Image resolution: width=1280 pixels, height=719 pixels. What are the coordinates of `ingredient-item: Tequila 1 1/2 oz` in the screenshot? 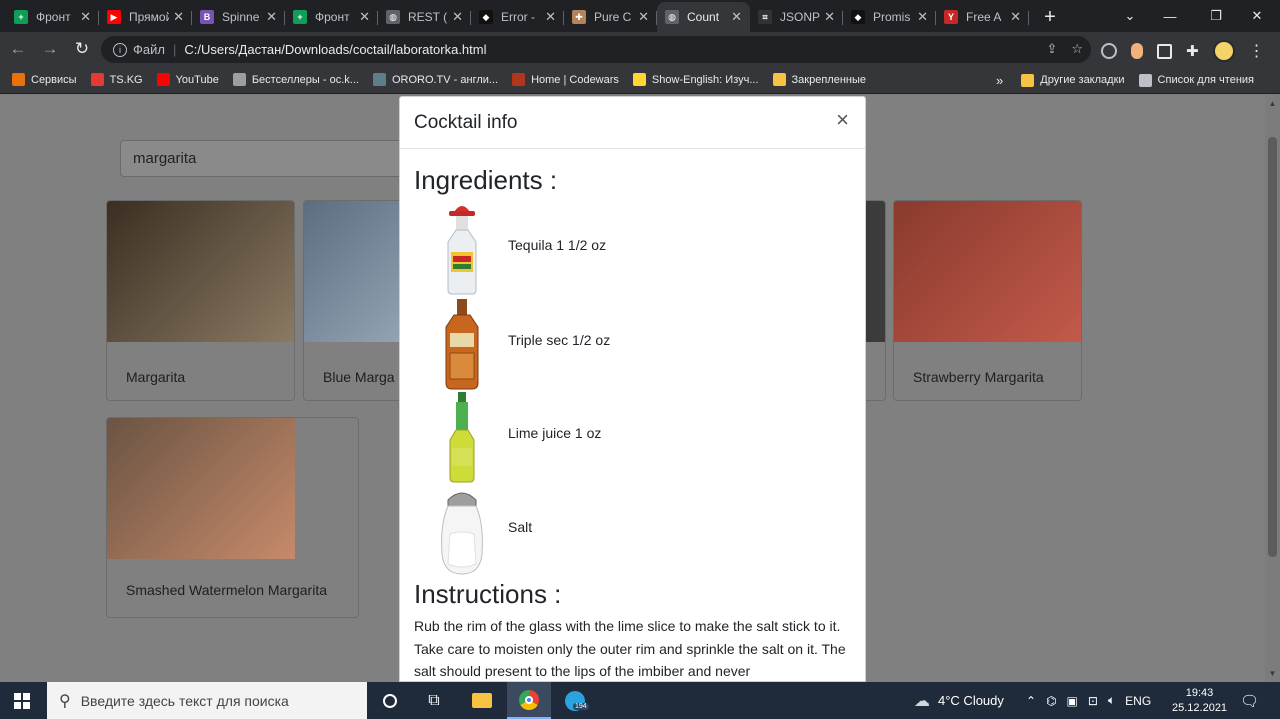 It's located at (634, 249).